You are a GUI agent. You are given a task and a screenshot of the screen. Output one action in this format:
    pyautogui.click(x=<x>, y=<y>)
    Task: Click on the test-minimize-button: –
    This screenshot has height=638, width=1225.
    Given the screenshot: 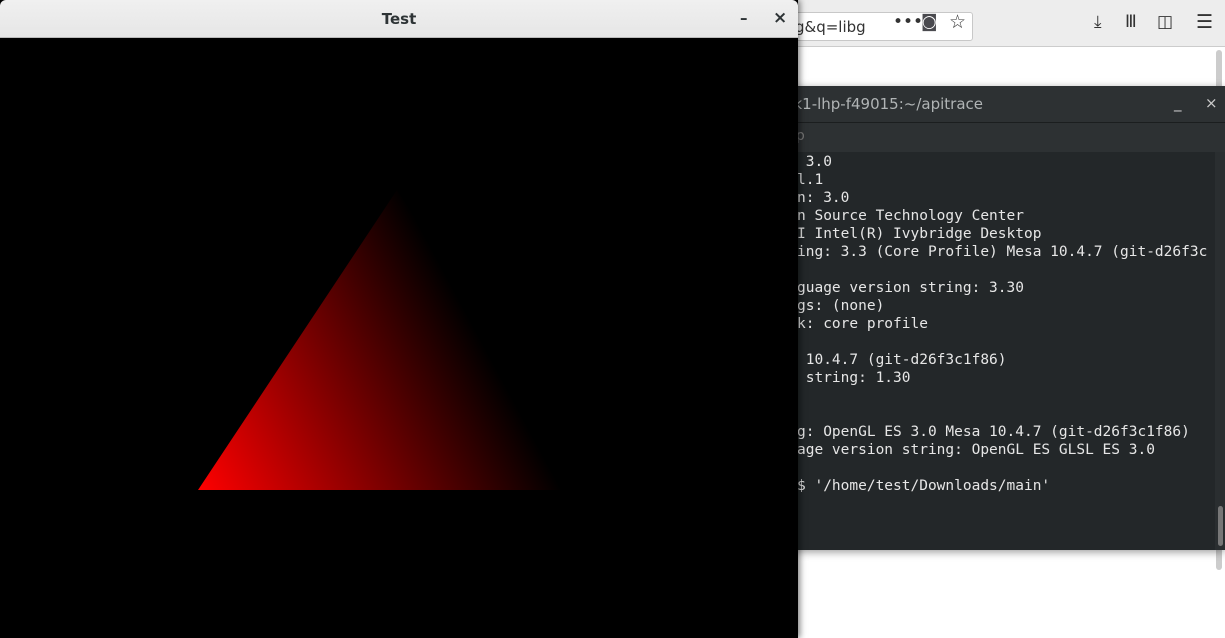 What is the action you would take?
    pyautogui.click(x=744, y=18)
    